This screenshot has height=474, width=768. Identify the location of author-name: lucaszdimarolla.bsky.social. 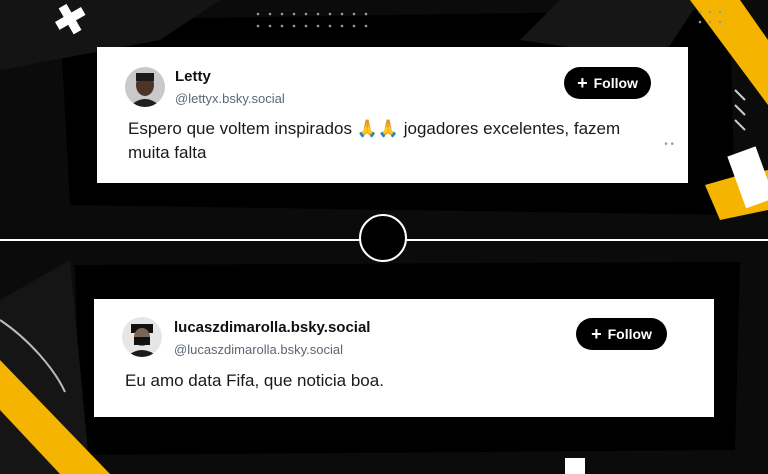
(272, 327).